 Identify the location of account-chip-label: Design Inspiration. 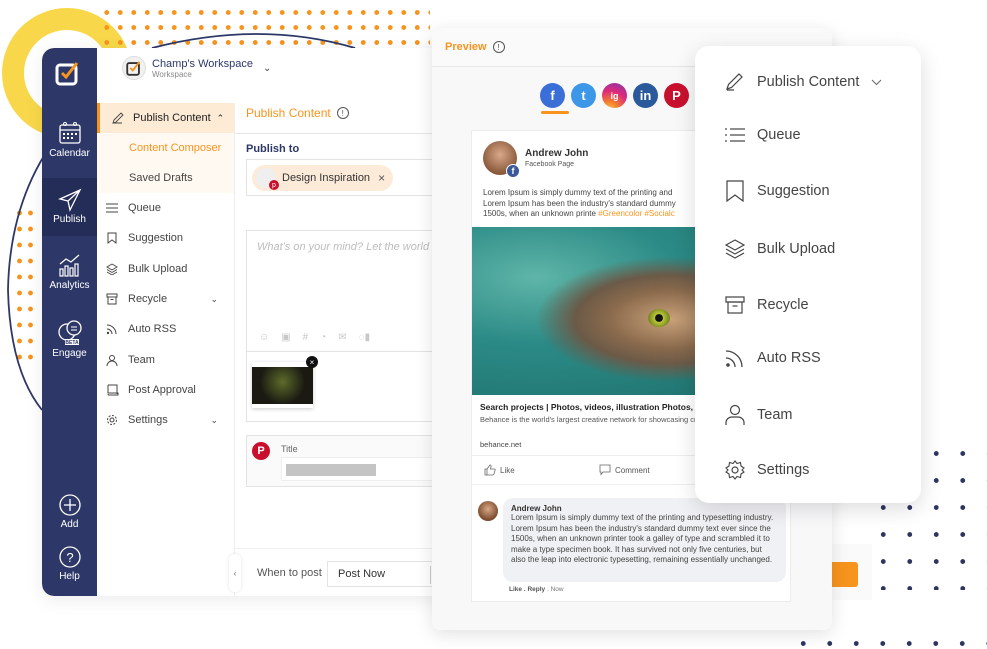
(326, 178).